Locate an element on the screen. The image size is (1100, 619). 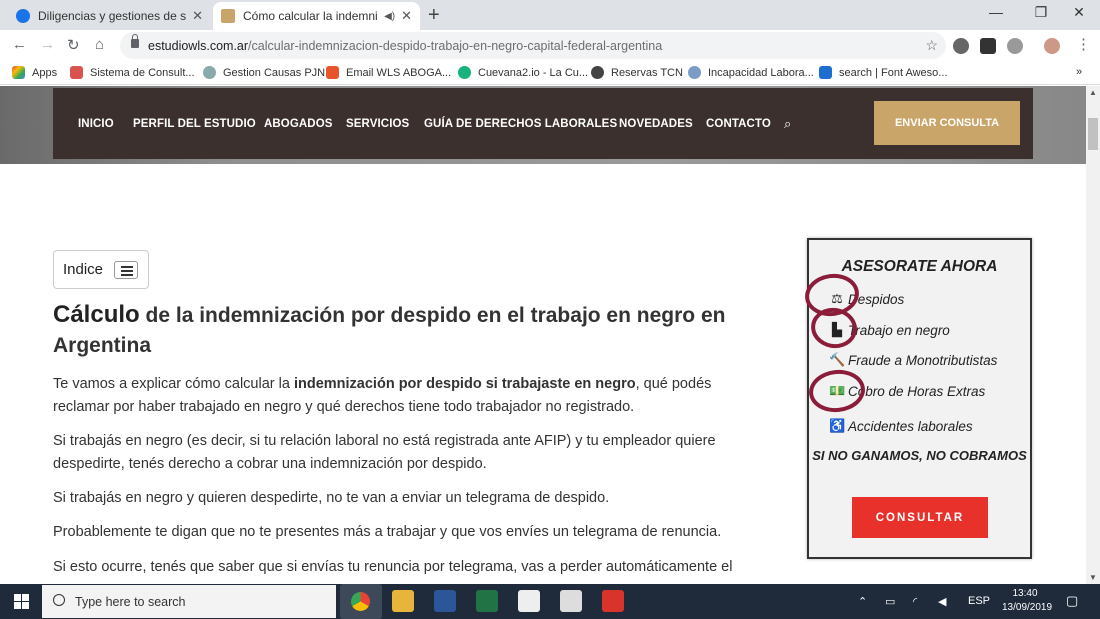
widget-tagline: SI NO GANAMOS, NO COBRAMOS is located at coordinates (919, 455).